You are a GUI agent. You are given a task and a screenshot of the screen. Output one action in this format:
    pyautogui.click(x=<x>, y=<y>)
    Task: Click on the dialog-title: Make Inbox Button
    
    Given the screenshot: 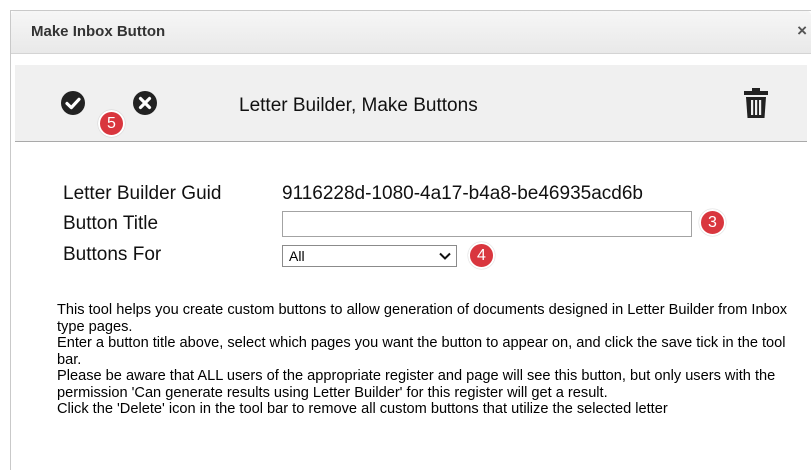 What is the action you would take?
    pyautogui.click(x=98, y=31)
    